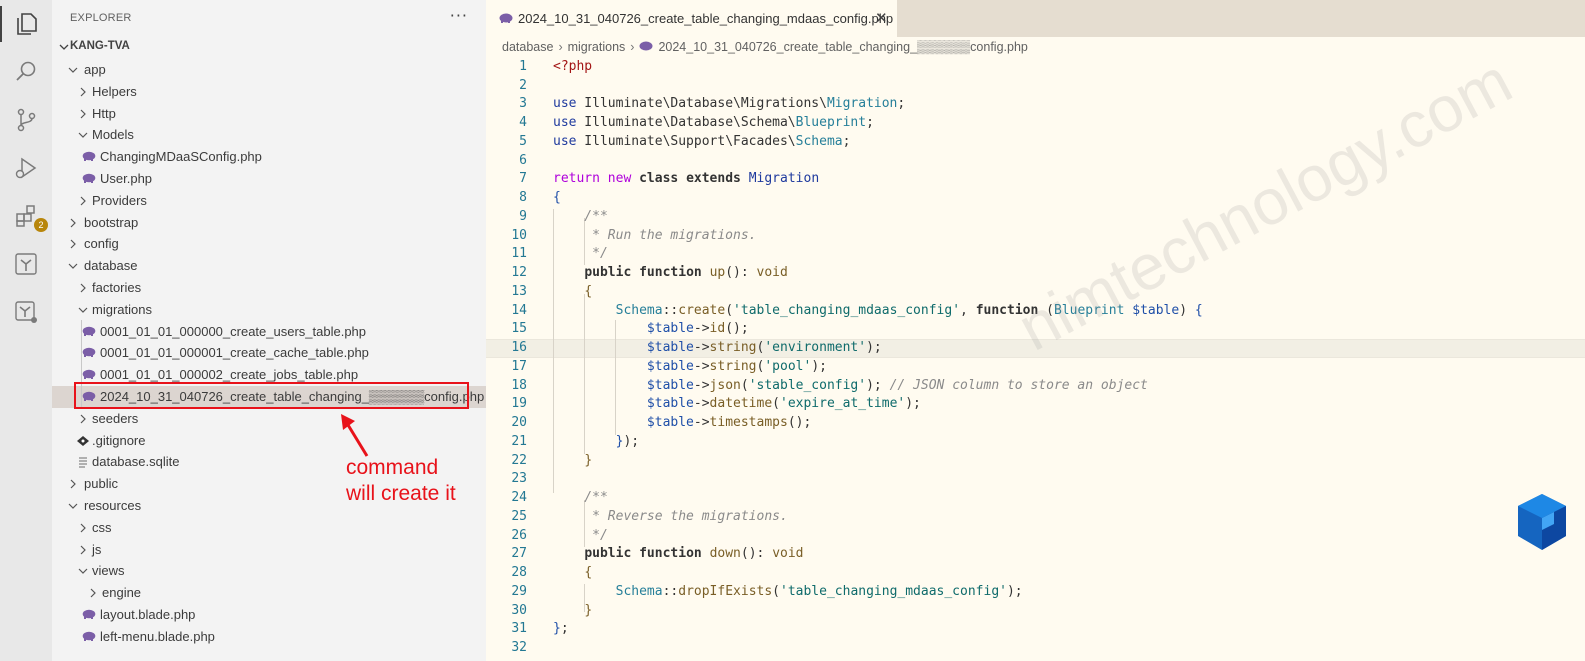 This screenshot has width=1585, height=661. What do you see at coordinates (269, 135) in the screenshot?
I see `tree-folder: Models` at bounding box center [269, 135].